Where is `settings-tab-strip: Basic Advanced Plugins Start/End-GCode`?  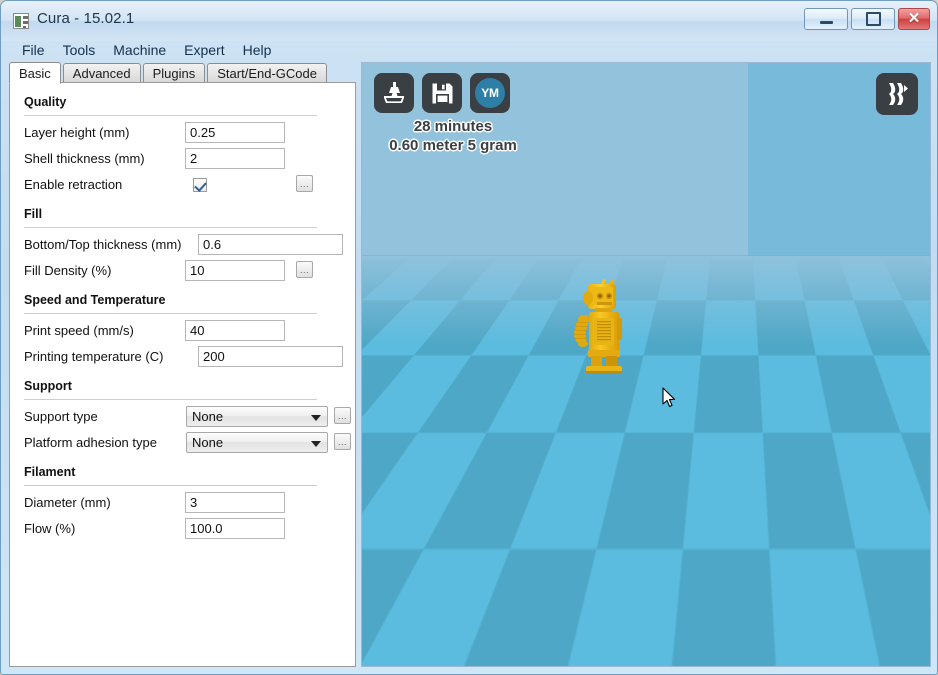
settings-tab-strip: Basic Advanced Plugins Start/End-GCode is located at coordinates (169, 73).